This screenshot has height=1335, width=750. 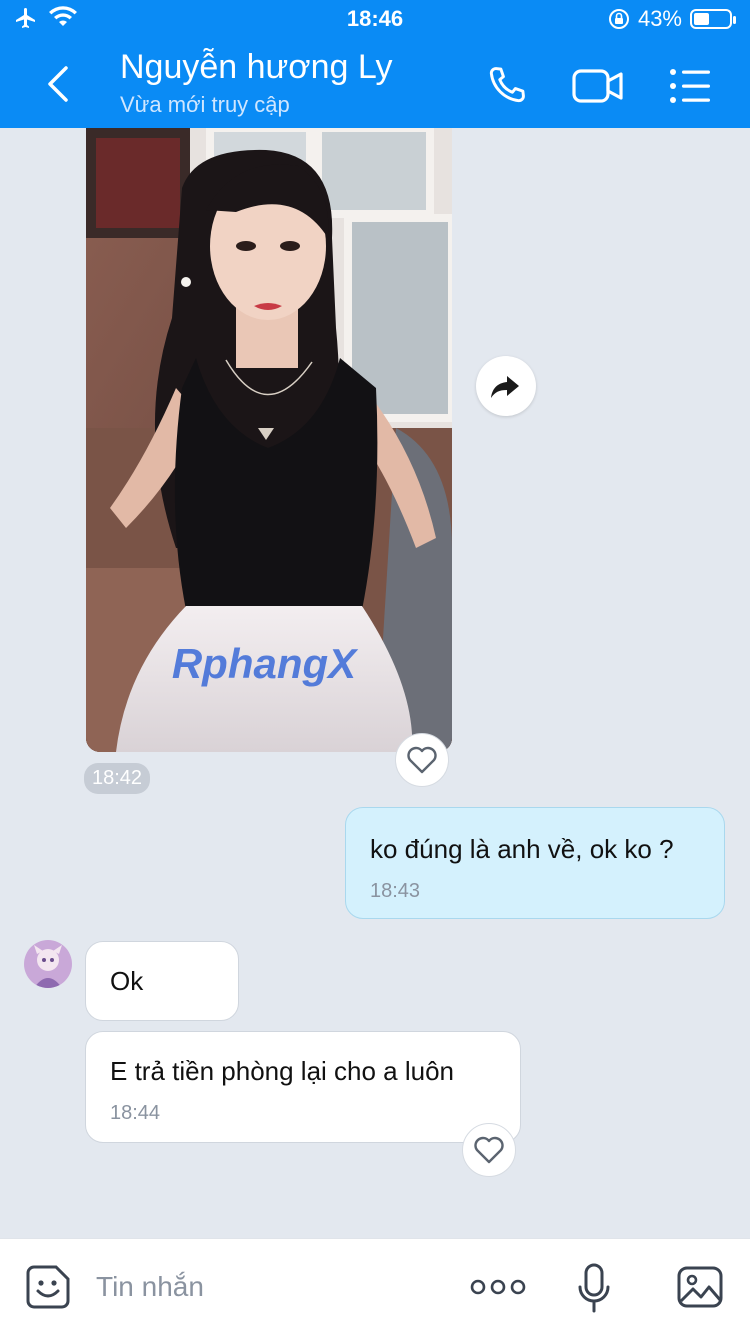 What do you see at coordinates (598, 86) in the screenshot?
I see `video-camera-icon` at bounding box center [598, 86].